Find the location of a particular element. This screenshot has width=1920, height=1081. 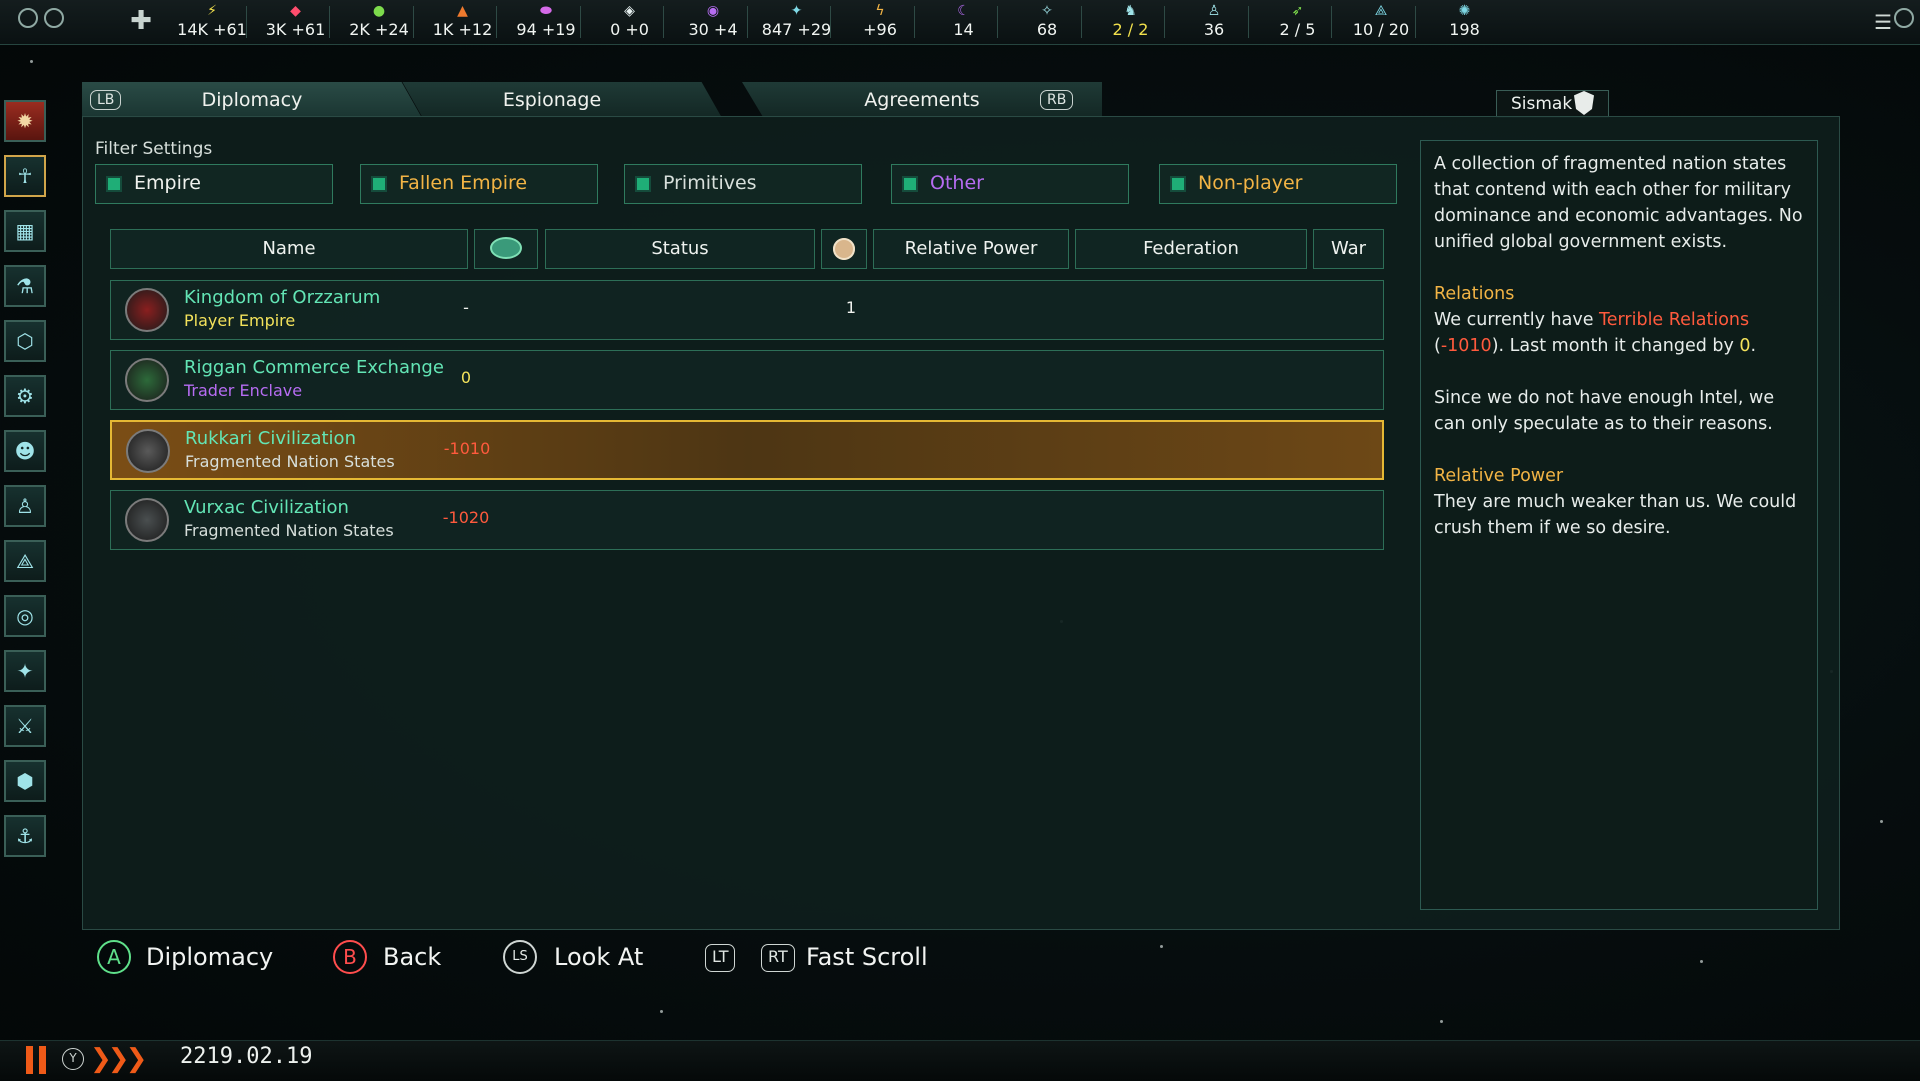

nav-military: ⚔ is located at coordinates (25, 726).